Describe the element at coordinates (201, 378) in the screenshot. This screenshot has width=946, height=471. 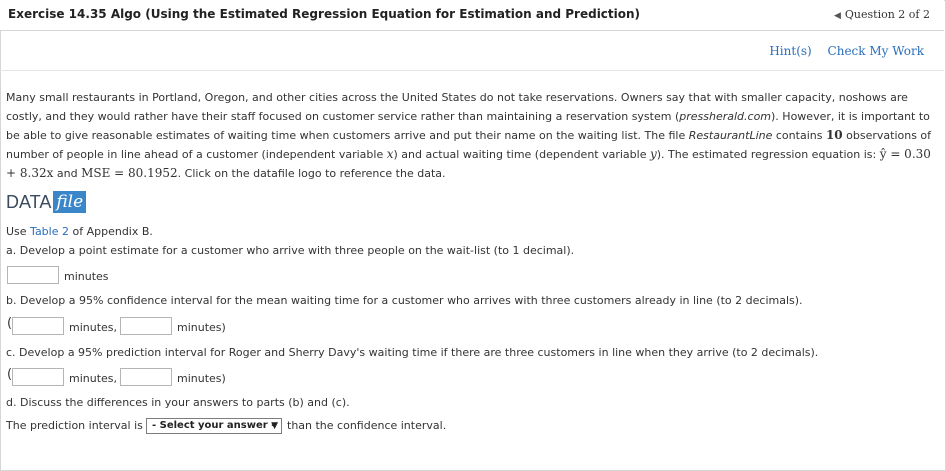
I see `pi-upper-unit: minutes)` at that location.